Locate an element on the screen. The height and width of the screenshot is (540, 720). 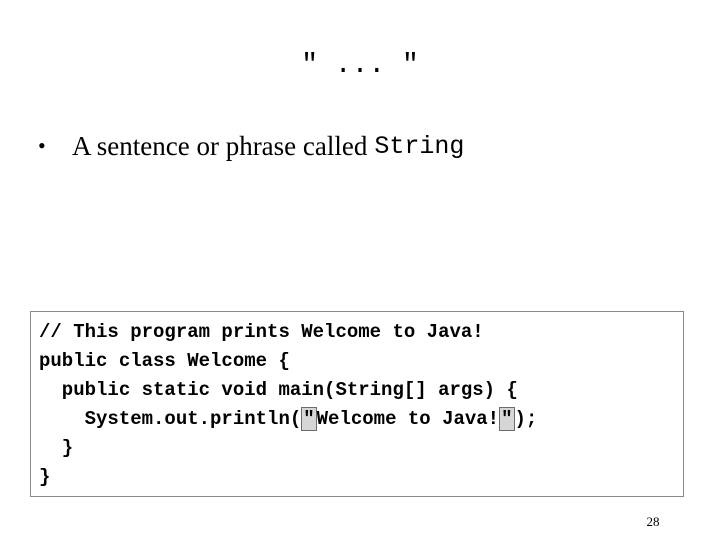
bullet-text: A sentence or phrase called is located at coordinates (220, 145).